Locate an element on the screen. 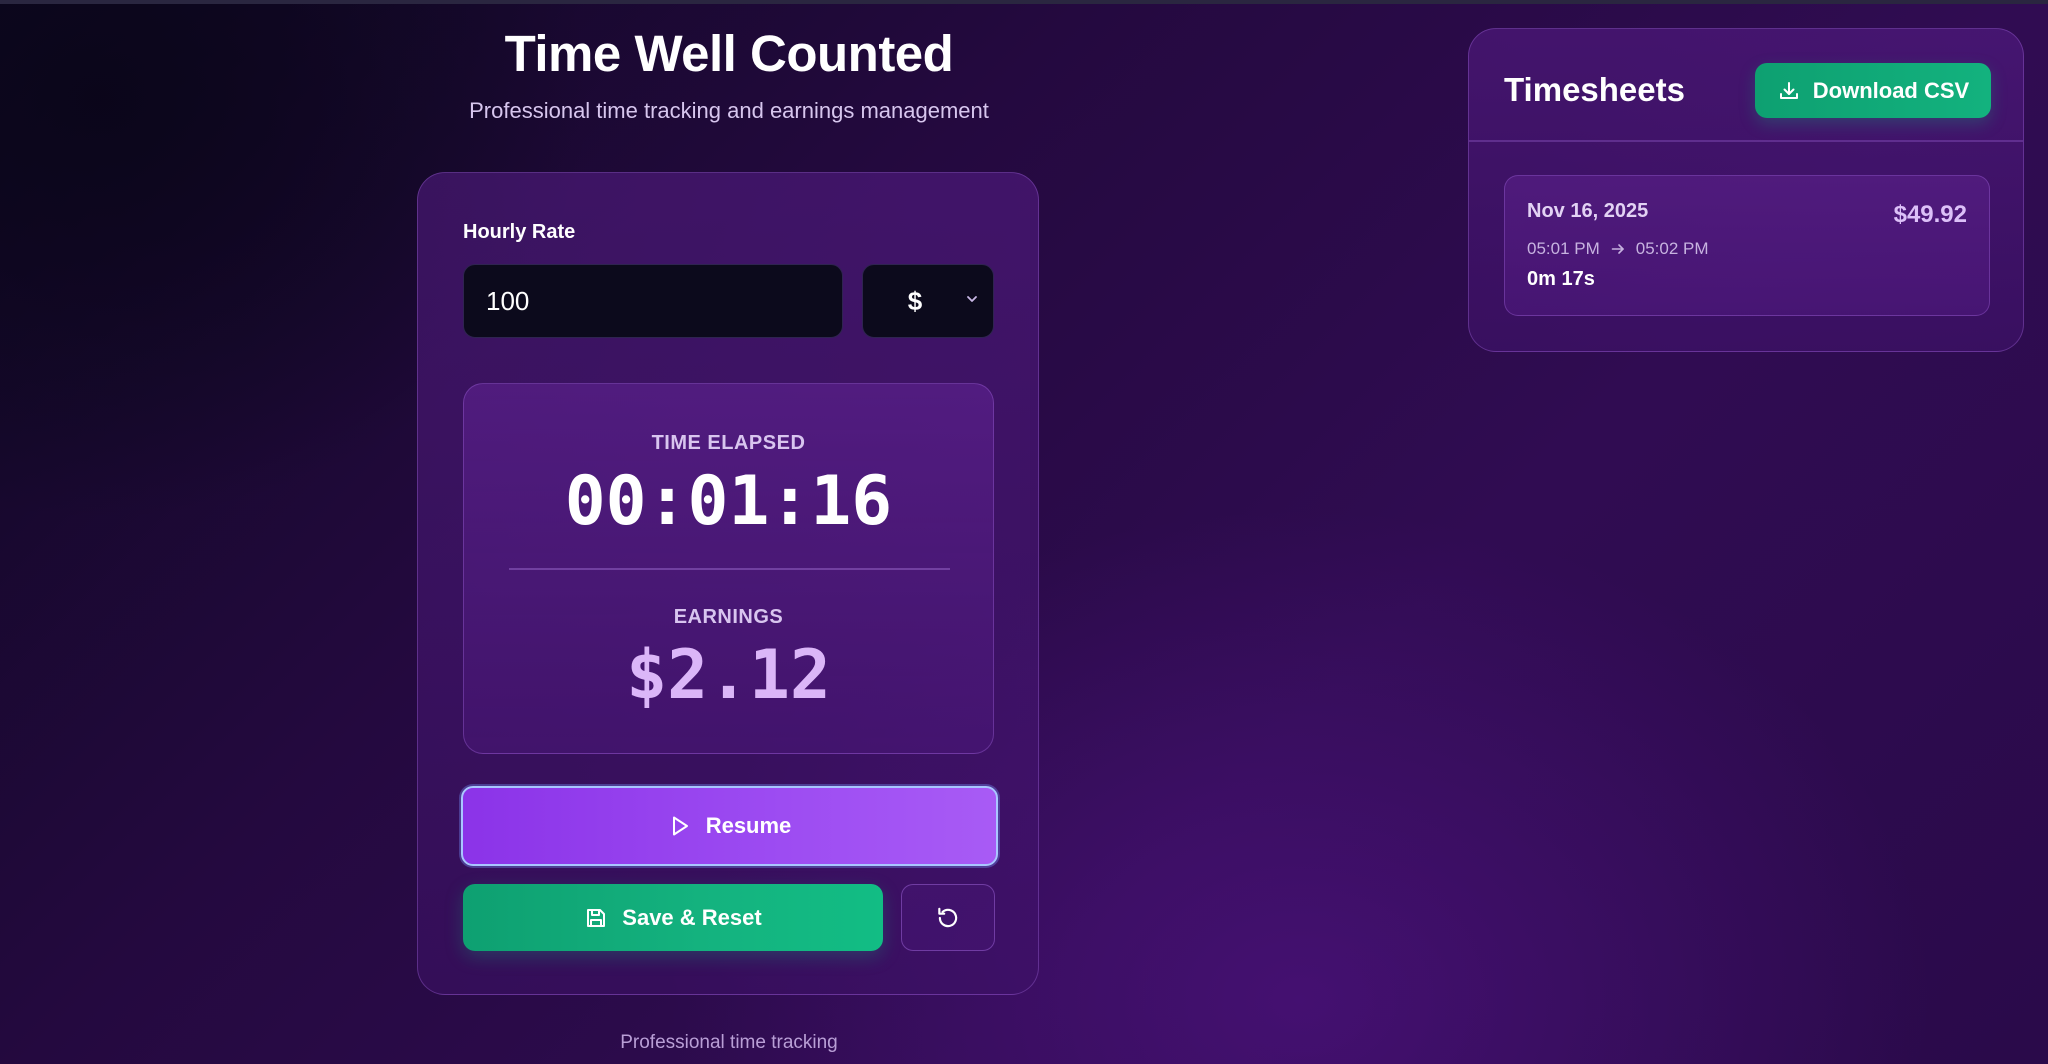 This screenshot has height=1064, width=2048. entry-amount: $49.92 is located at coordinates (1930, 214).